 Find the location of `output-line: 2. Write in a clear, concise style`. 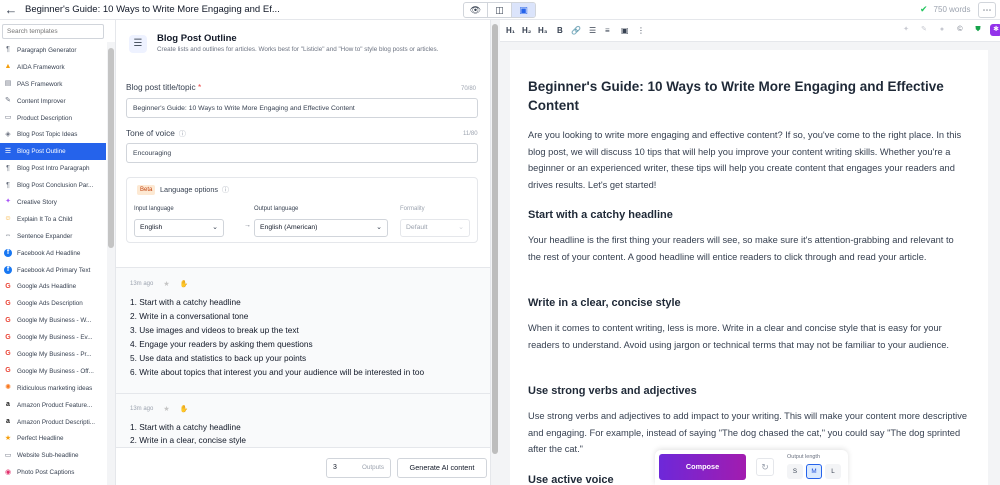

output-line: 2. Write in a clear, concise style is located at coordinates (188, 440).